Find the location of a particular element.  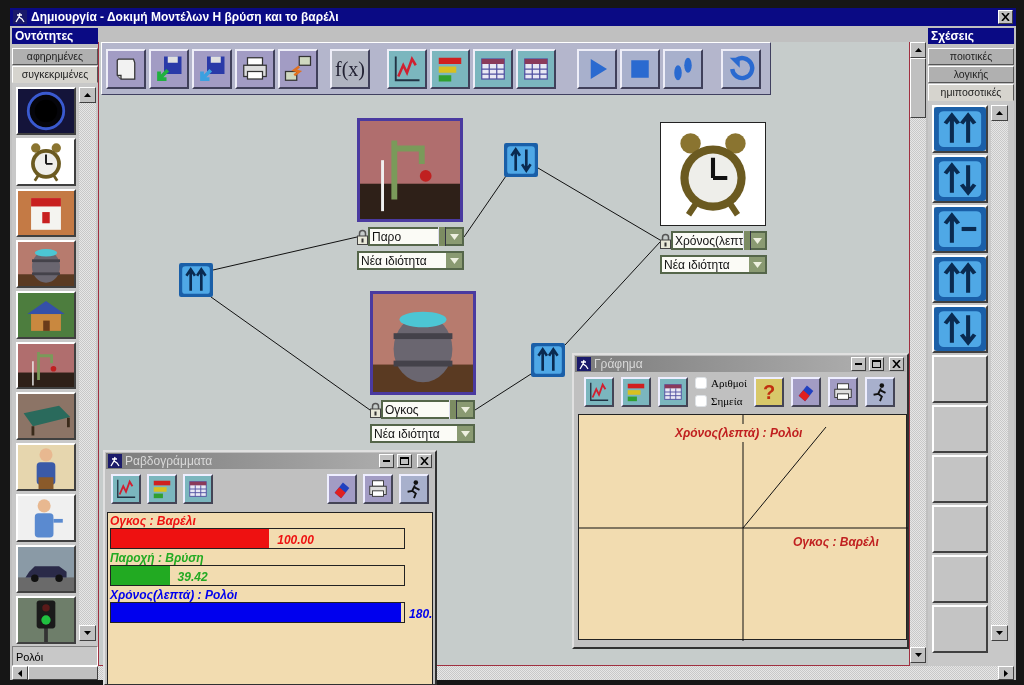

window-title: Γράφημα is located at coordinates (618, 364).